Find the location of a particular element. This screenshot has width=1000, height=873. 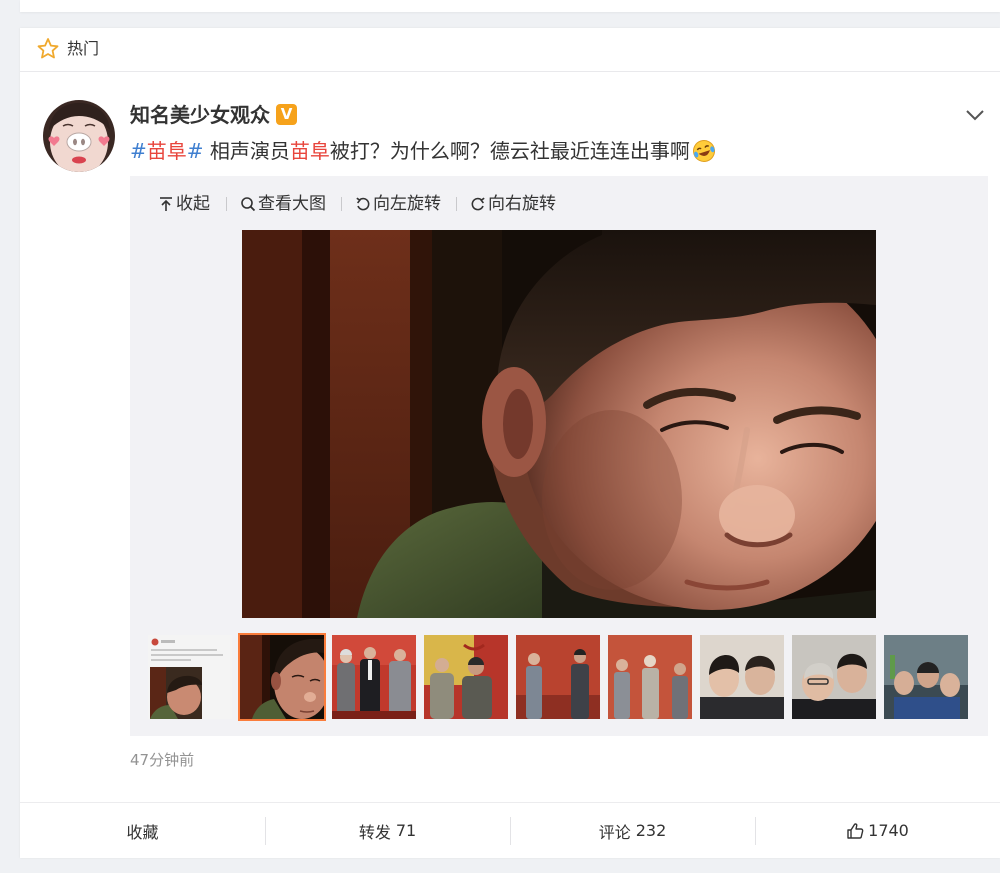

rotate-right-label: 向右旋转 is located at coordinates (522, 204).